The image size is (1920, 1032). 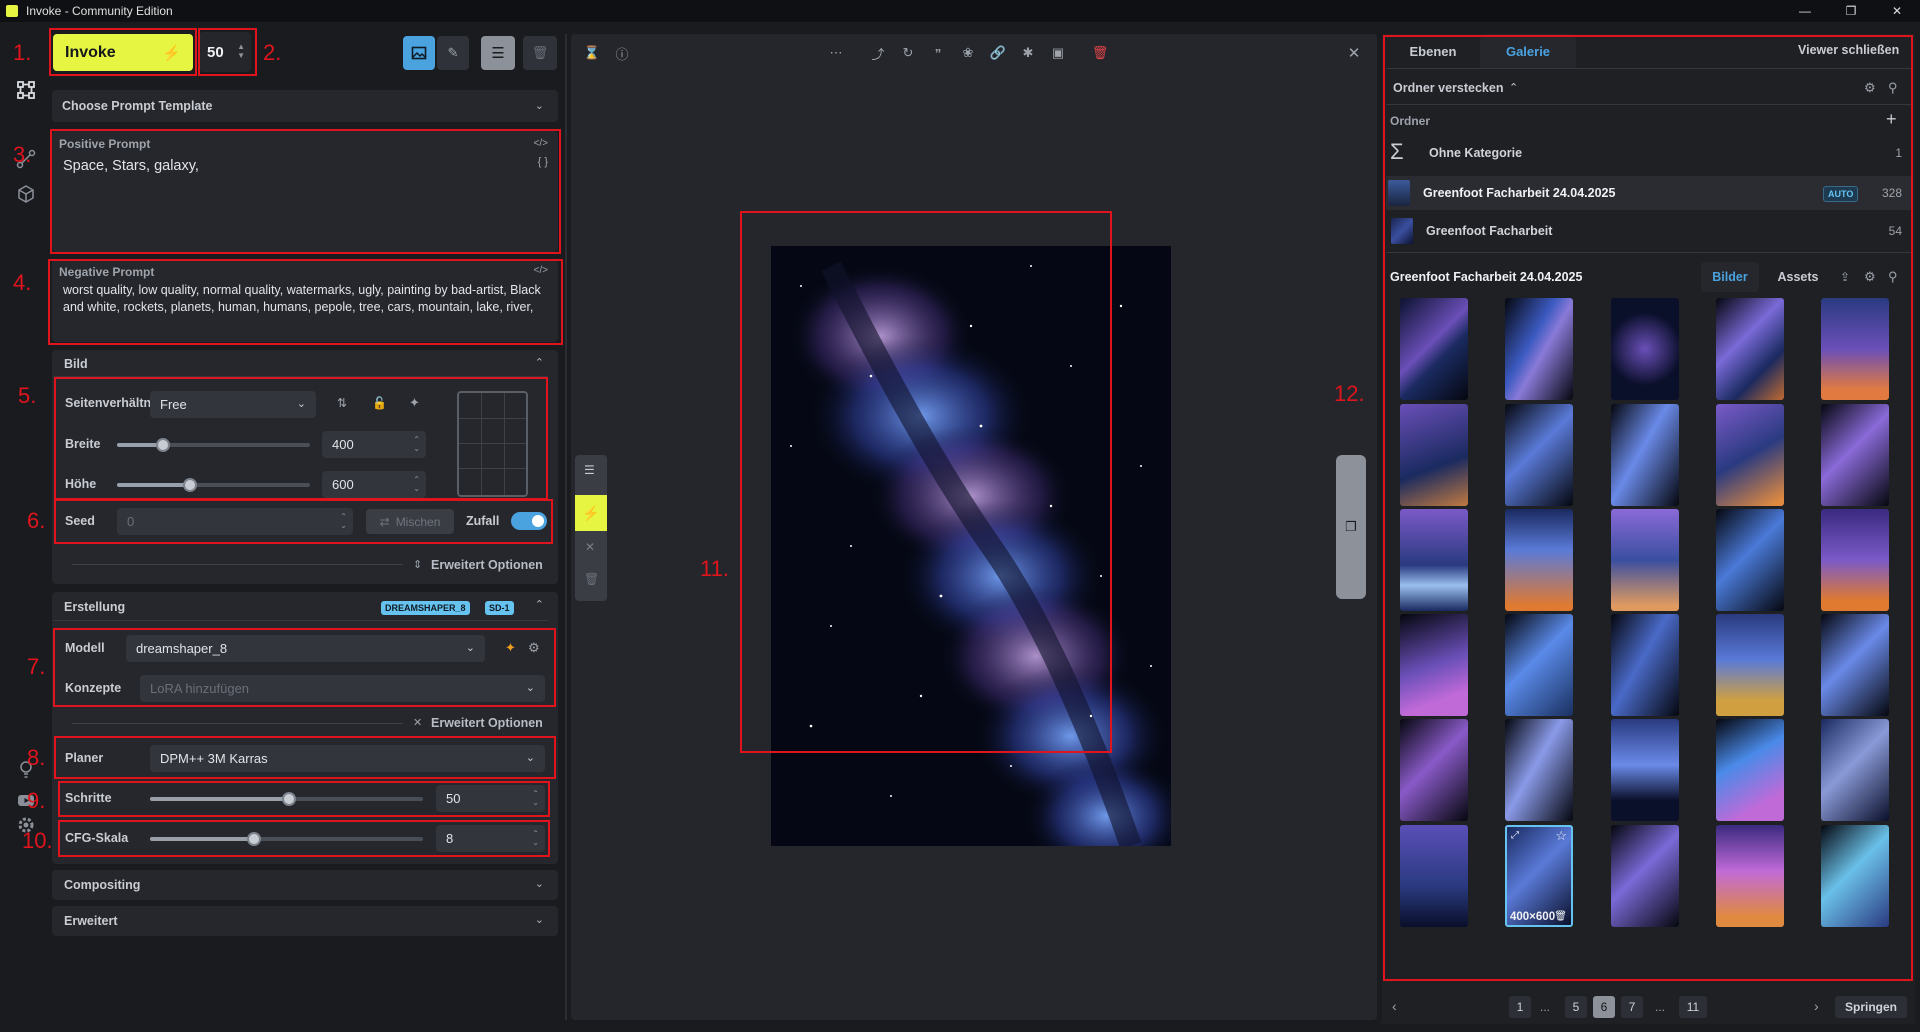 I want to click on menu-icon: ☰, so click(x=498, y=53).